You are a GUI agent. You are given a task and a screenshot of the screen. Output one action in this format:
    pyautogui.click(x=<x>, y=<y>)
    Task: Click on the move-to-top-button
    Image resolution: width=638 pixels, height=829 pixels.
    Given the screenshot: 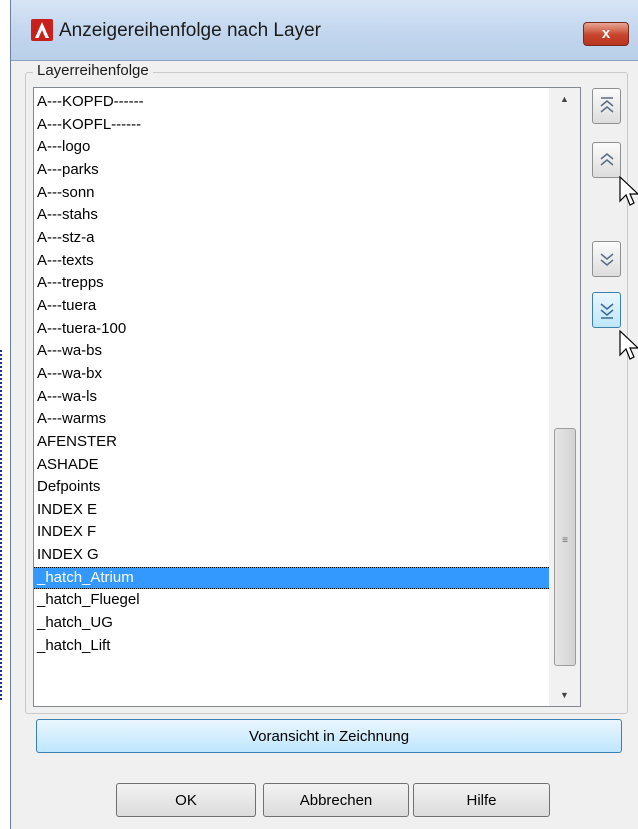 What is the action you would take?
    pyautogui.click(x=606, y=106)
    